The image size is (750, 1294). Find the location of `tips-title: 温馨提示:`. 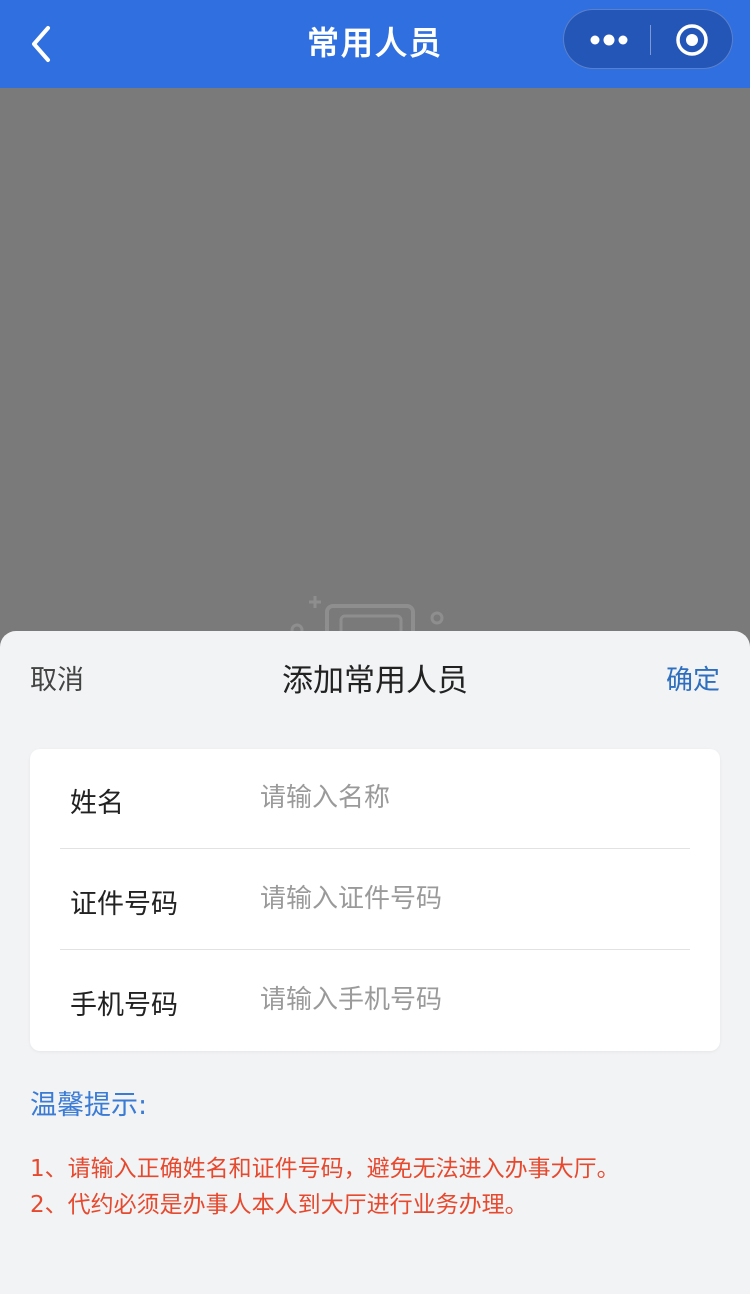

tips-title: 温馨提示: is located at coordinates (89, 1105).